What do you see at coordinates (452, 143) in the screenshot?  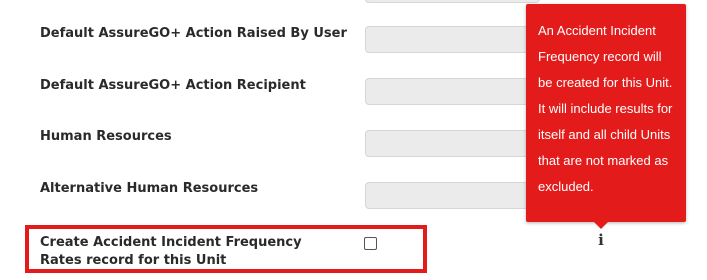 I see `human-resources-input` at bounding box center [452, 143].